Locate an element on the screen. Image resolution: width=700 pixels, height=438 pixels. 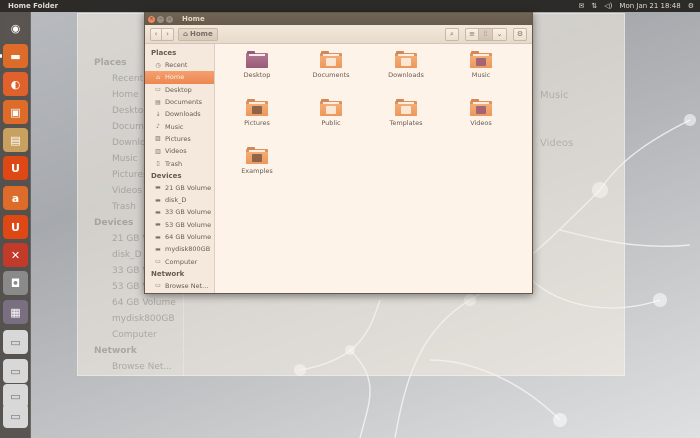
ghost-sidebar-label: Network is located at coordinates (115, 351).